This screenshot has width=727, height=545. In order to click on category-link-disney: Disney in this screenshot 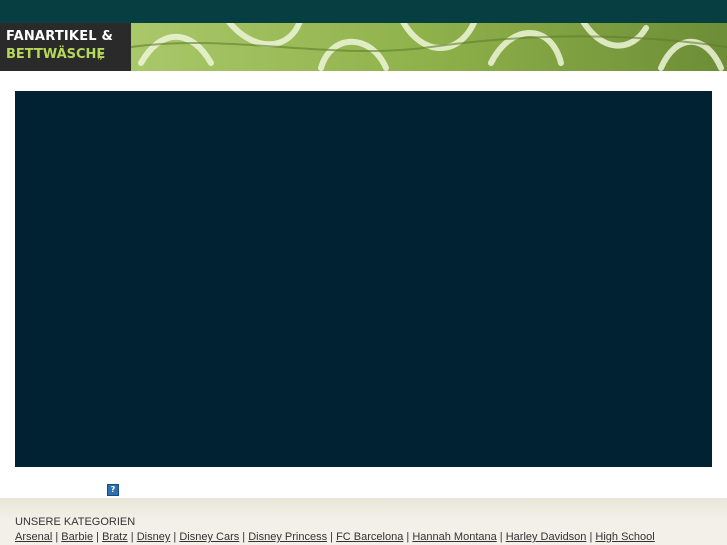, I will do `click(154, 537)`.